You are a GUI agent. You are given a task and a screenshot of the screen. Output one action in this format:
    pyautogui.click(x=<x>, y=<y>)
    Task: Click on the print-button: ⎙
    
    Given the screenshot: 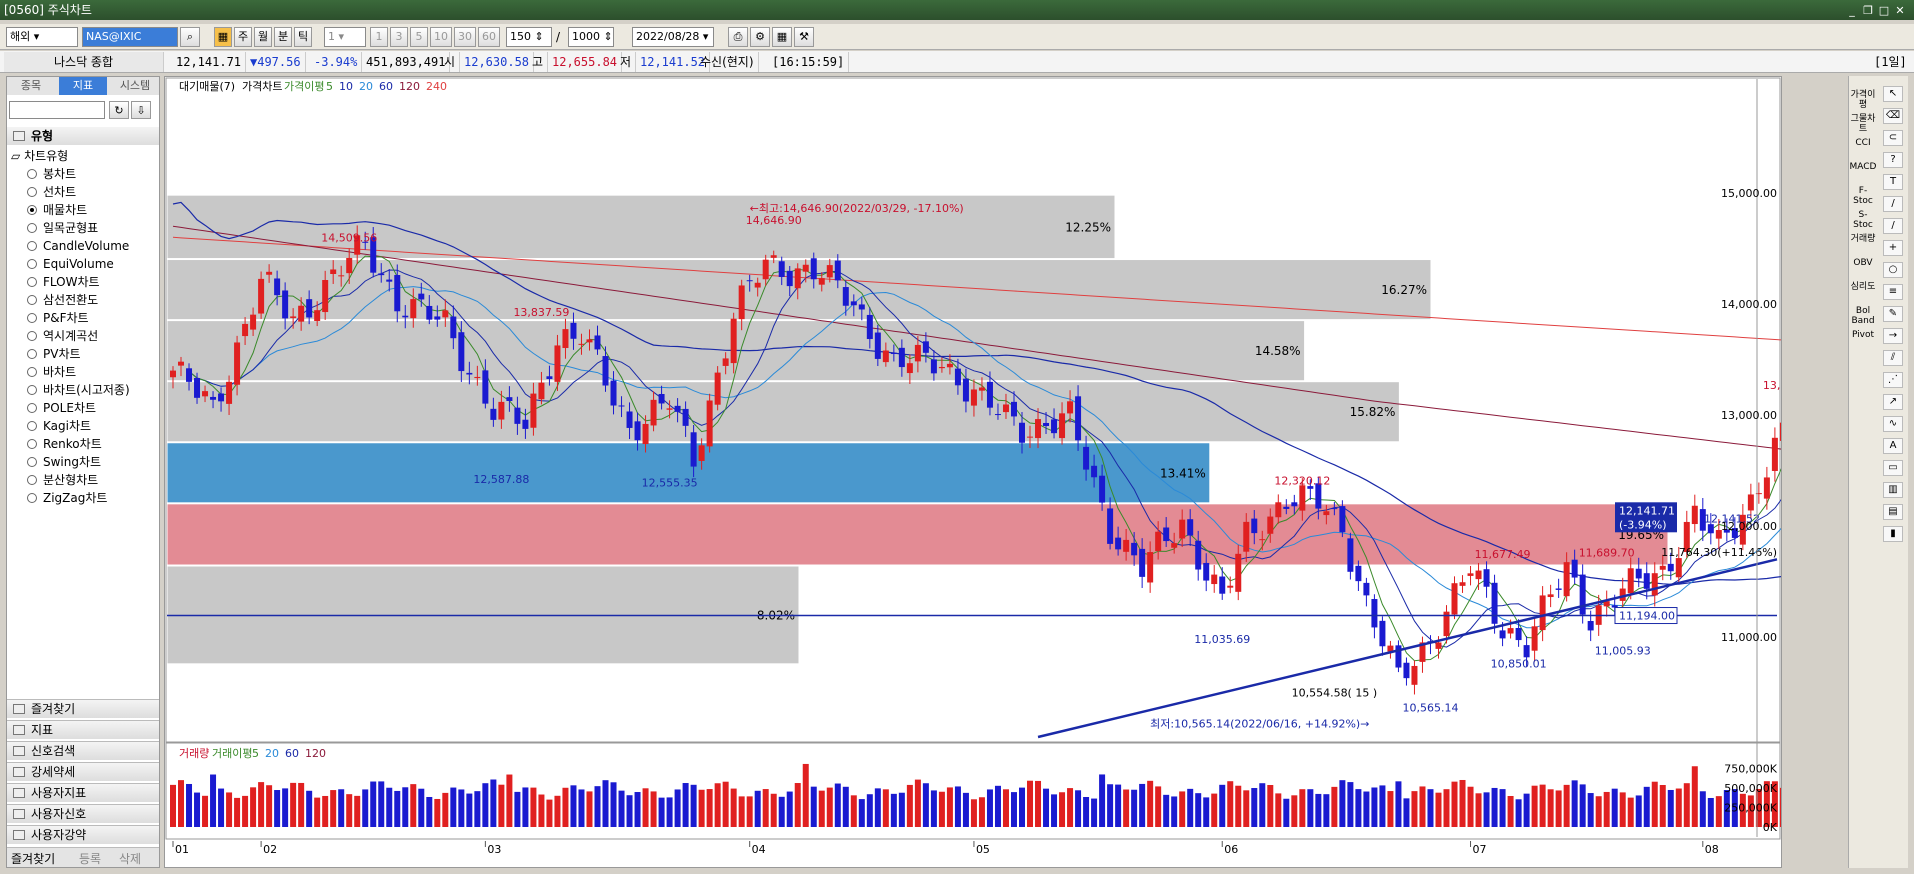 What is the action you would take?
    pyautogui.click(x=738, y=37)
    